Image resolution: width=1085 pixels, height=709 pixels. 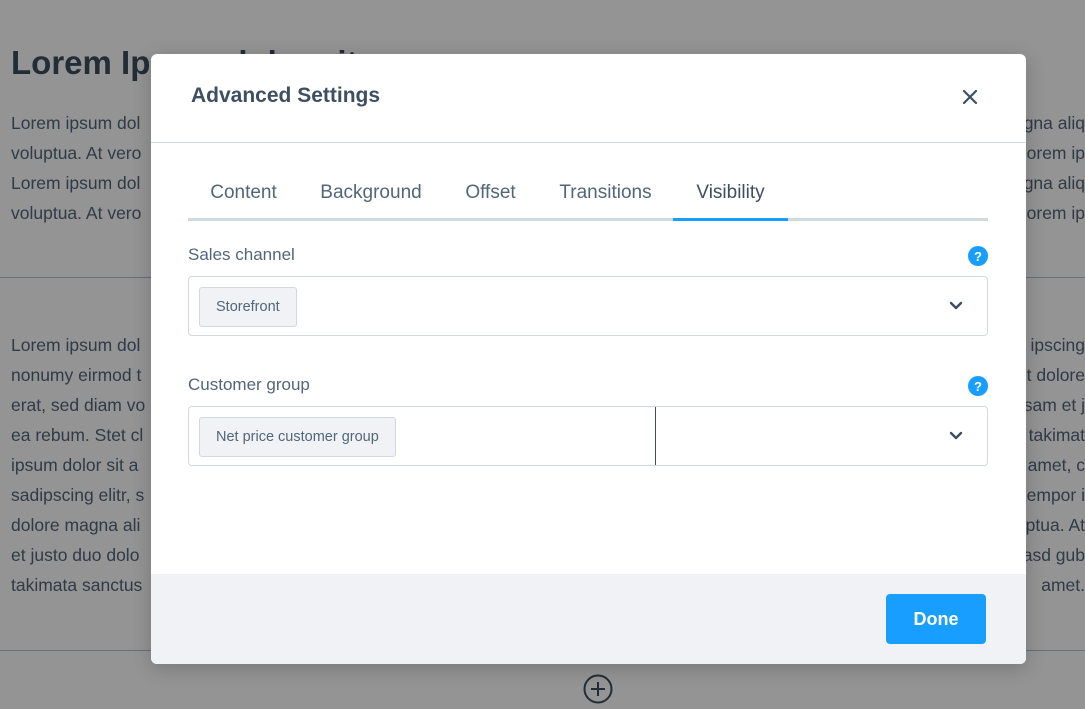 What do you see at coordinates (730, 193) in the screenshot?
I see `tab-visibility: Visibility` at bounding box center [730, 193].